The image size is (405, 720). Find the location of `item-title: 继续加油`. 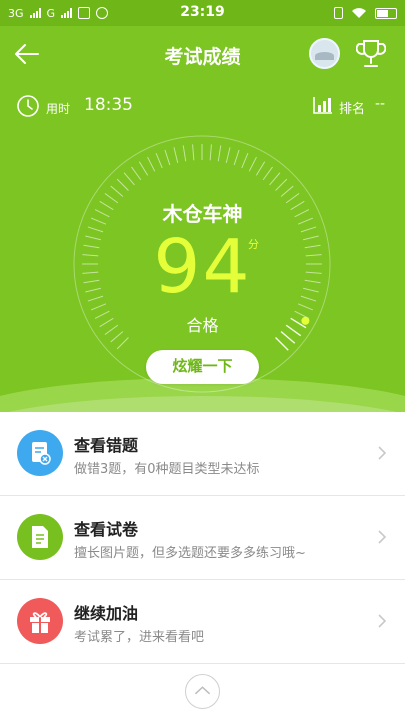

item-title: 继续加油 is located at coordinates (106, 613).